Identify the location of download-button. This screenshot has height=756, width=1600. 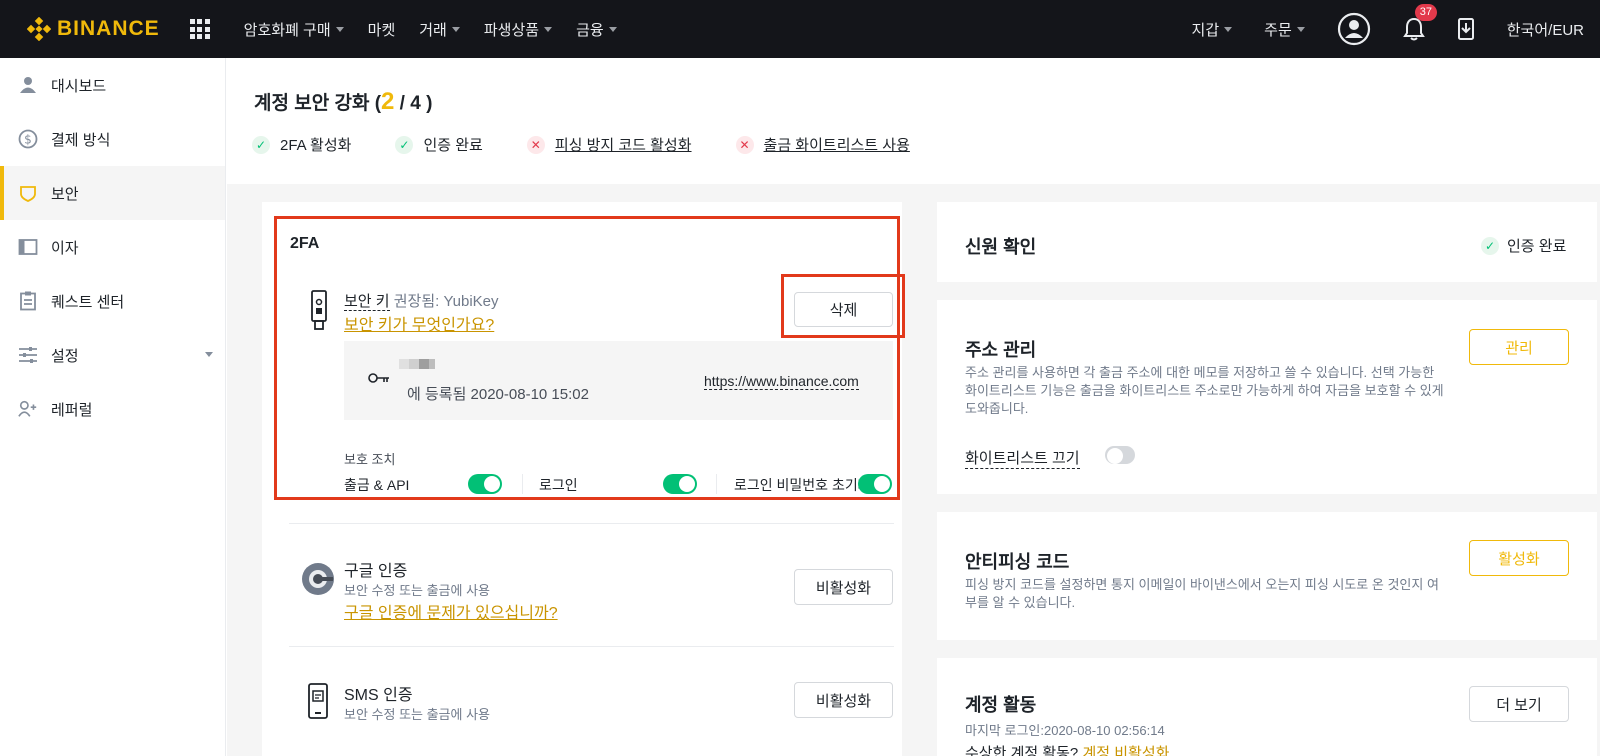
(1466, 29).